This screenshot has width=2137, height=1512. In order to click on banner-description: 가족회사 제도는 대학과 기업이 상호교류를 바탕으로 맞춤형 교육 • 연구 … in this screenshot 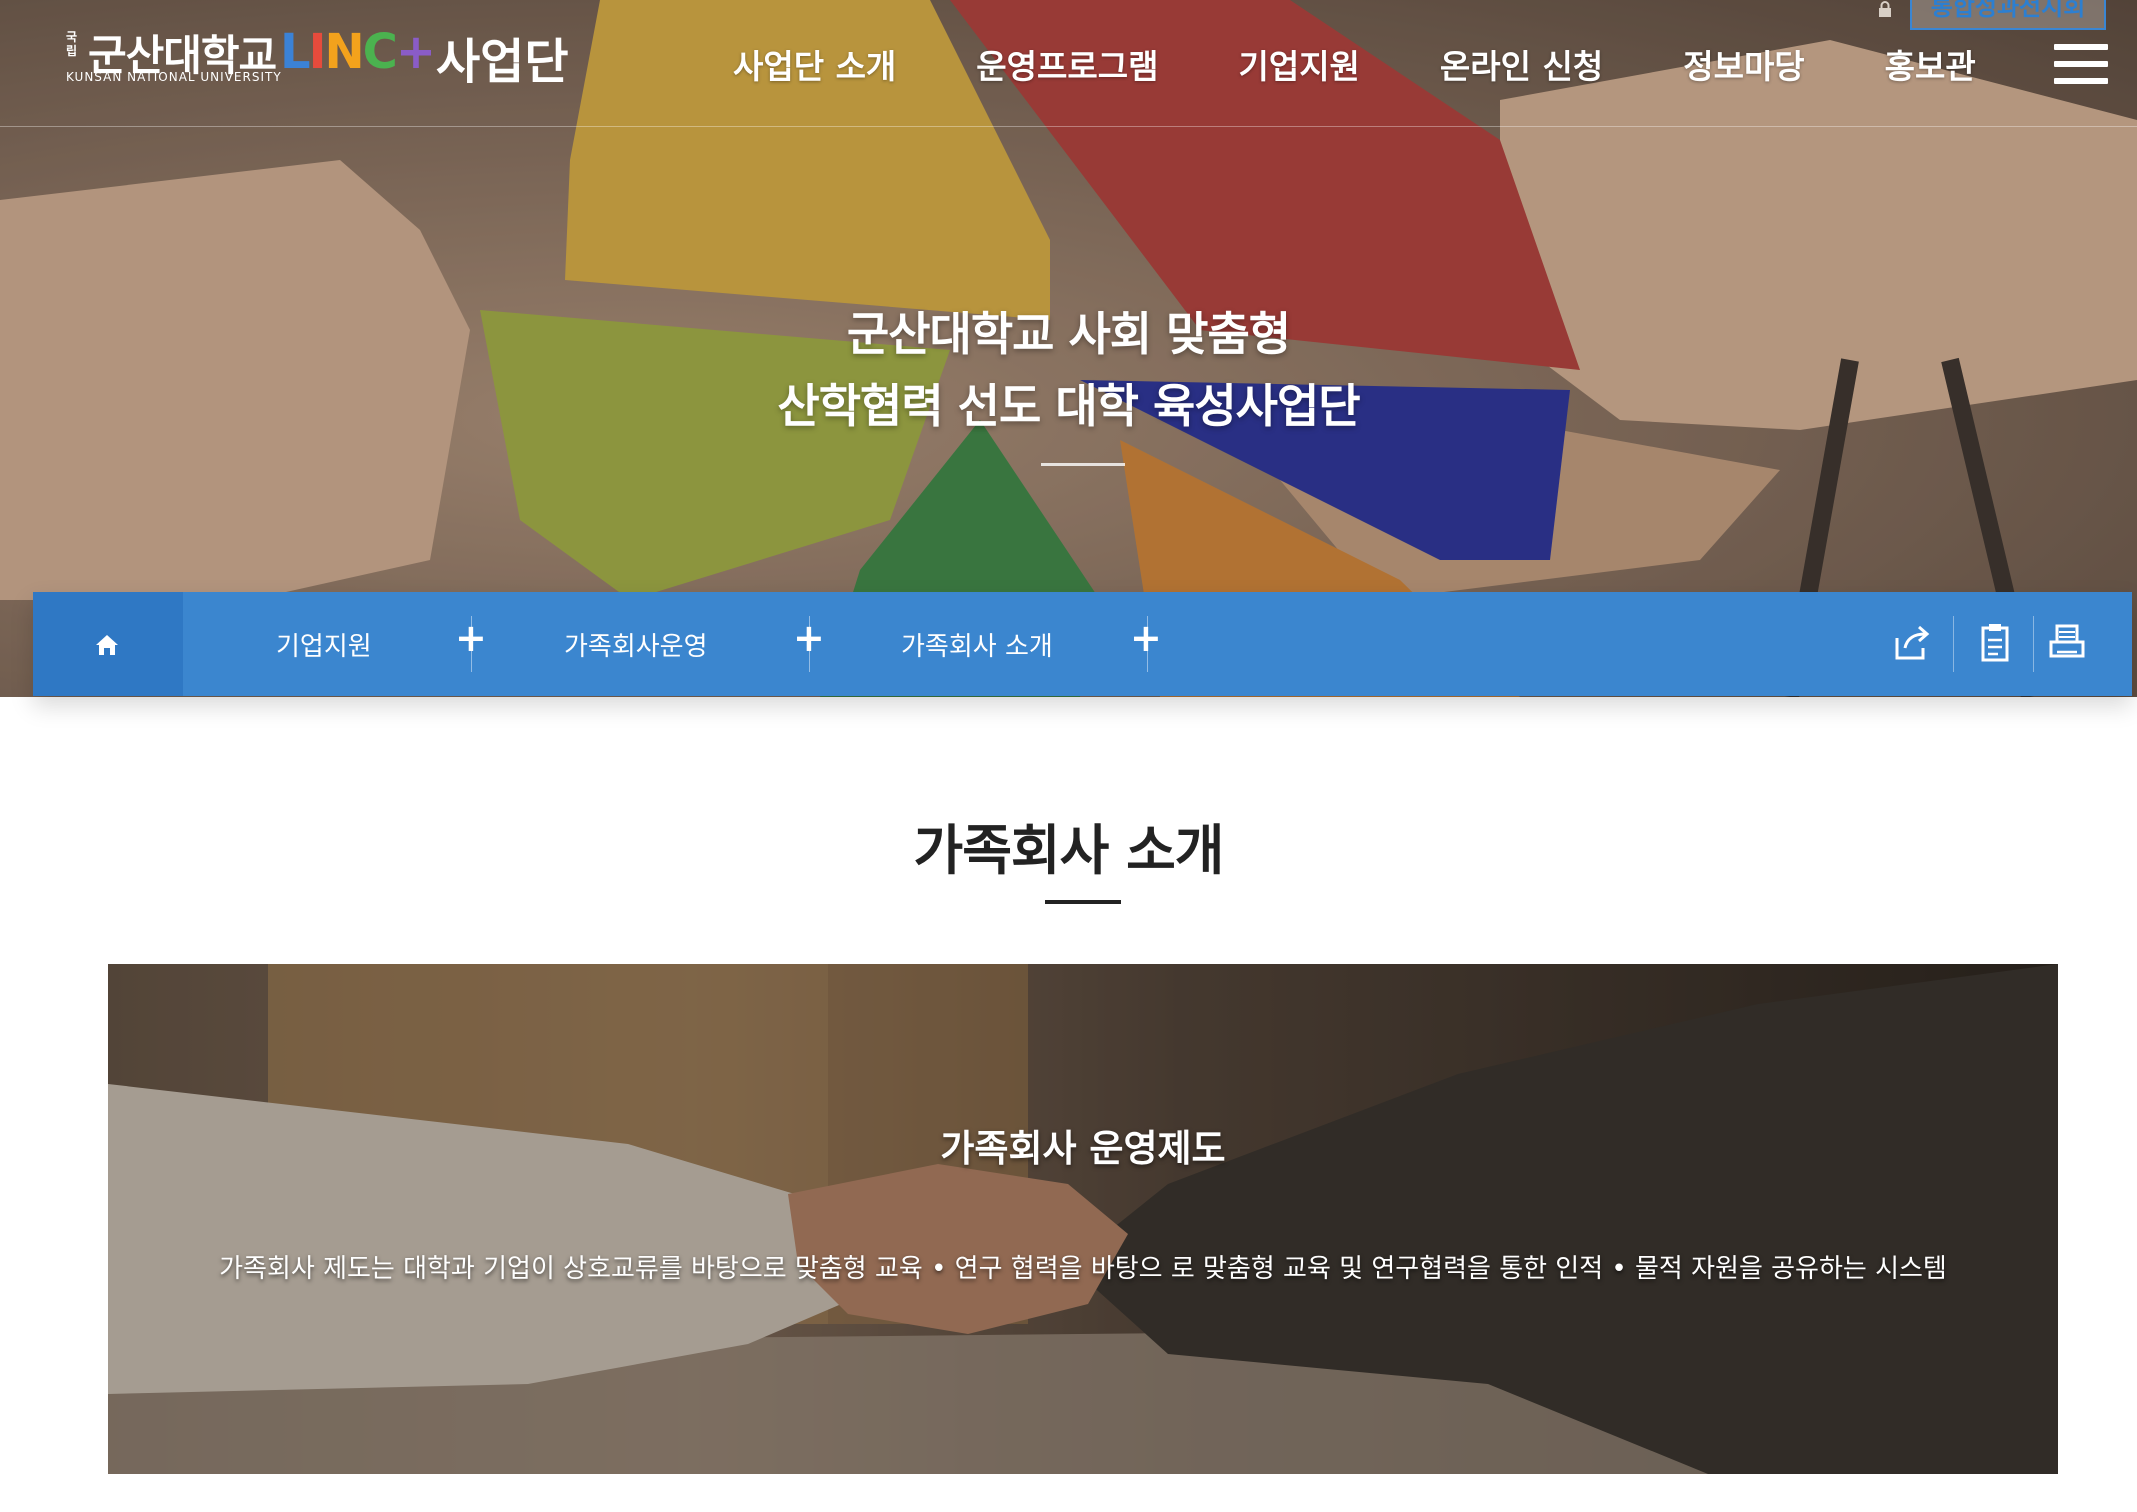, I will do `click(1083, 1269)`.